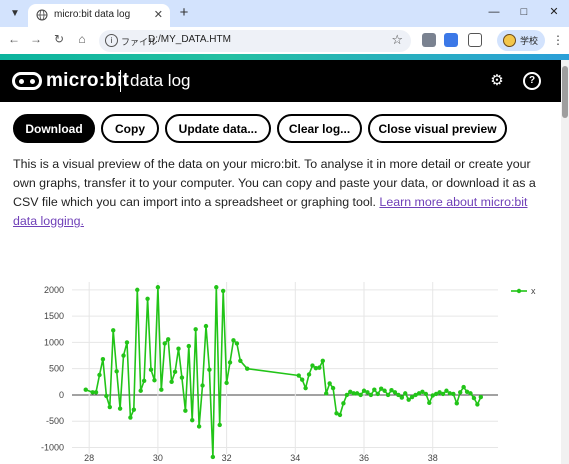 The height and width of the screenshot is (464, 569). I want to click on reload-icon: ↻, so click(59, 39).